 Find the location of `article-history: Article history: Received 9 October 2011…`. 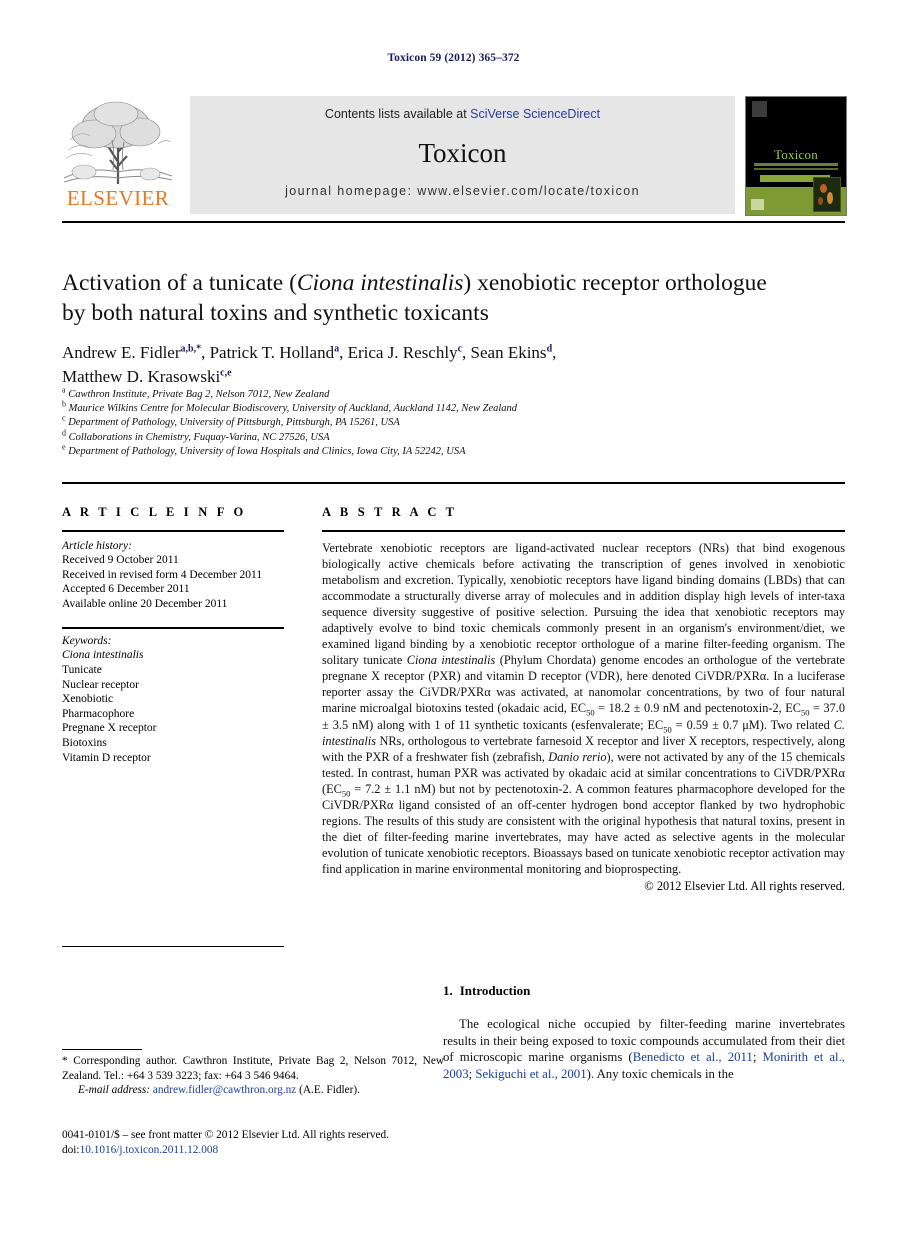

article-history: Article history: Received 9 October 2011… is located at coordinates (173, 575).